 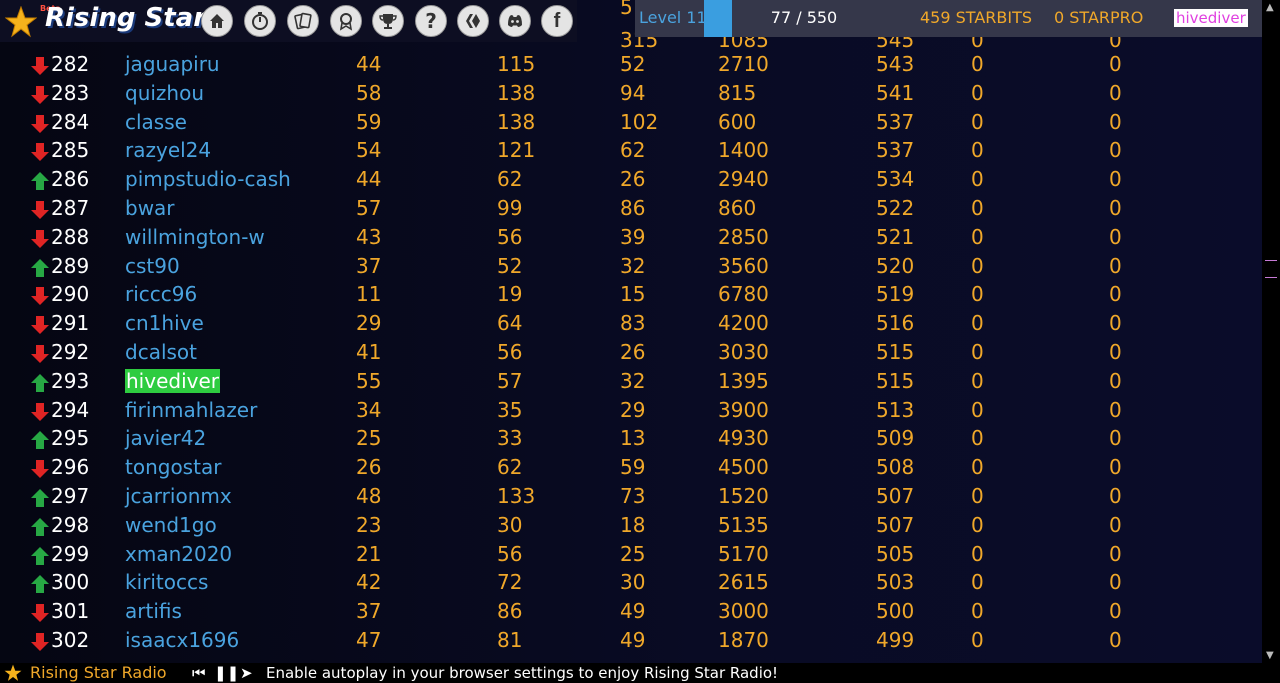 What do you see at coordinates (510, 409) in the screenshot?
I see `stat-cell-v2: 35` at bounding box center [510, 409].